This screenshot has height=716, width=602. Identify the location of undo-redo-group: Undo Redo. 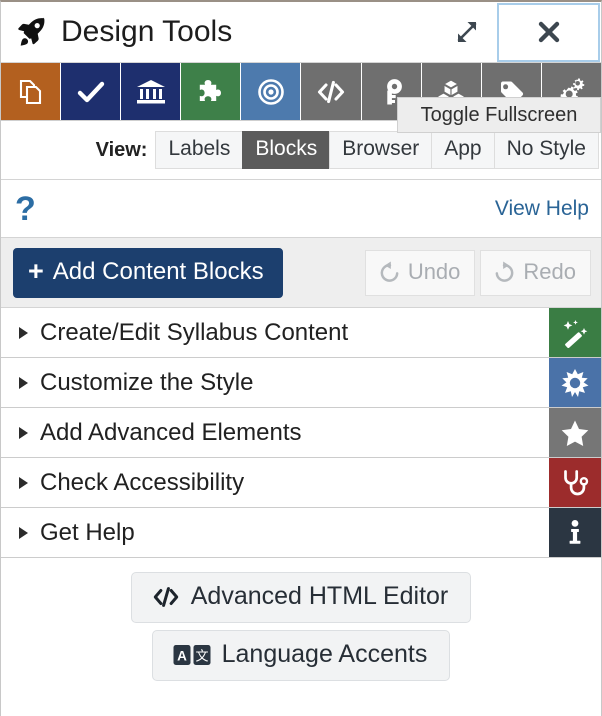
(477, 272).